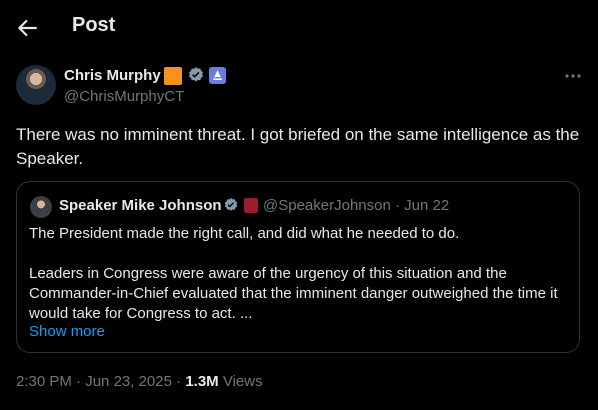 This screenshot has width=598, height=410. Describe the element at coordinates (173, 76) in the screenshot. I see `orange-square-emoji-icon` at that location.